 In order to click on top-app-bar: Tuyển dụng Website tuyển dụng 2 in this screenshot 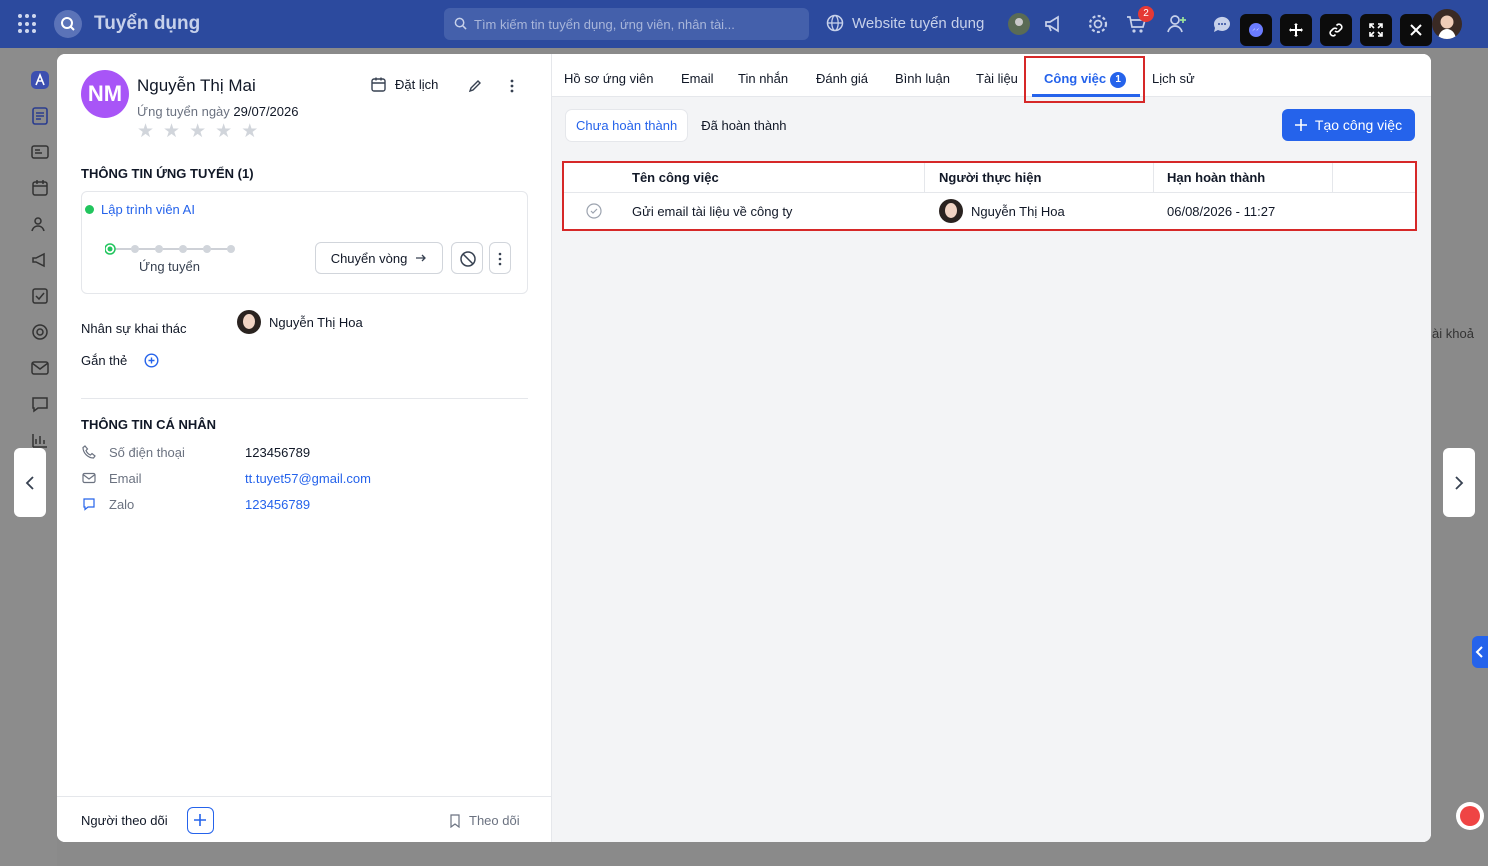, I will do `click(744, 24)`.